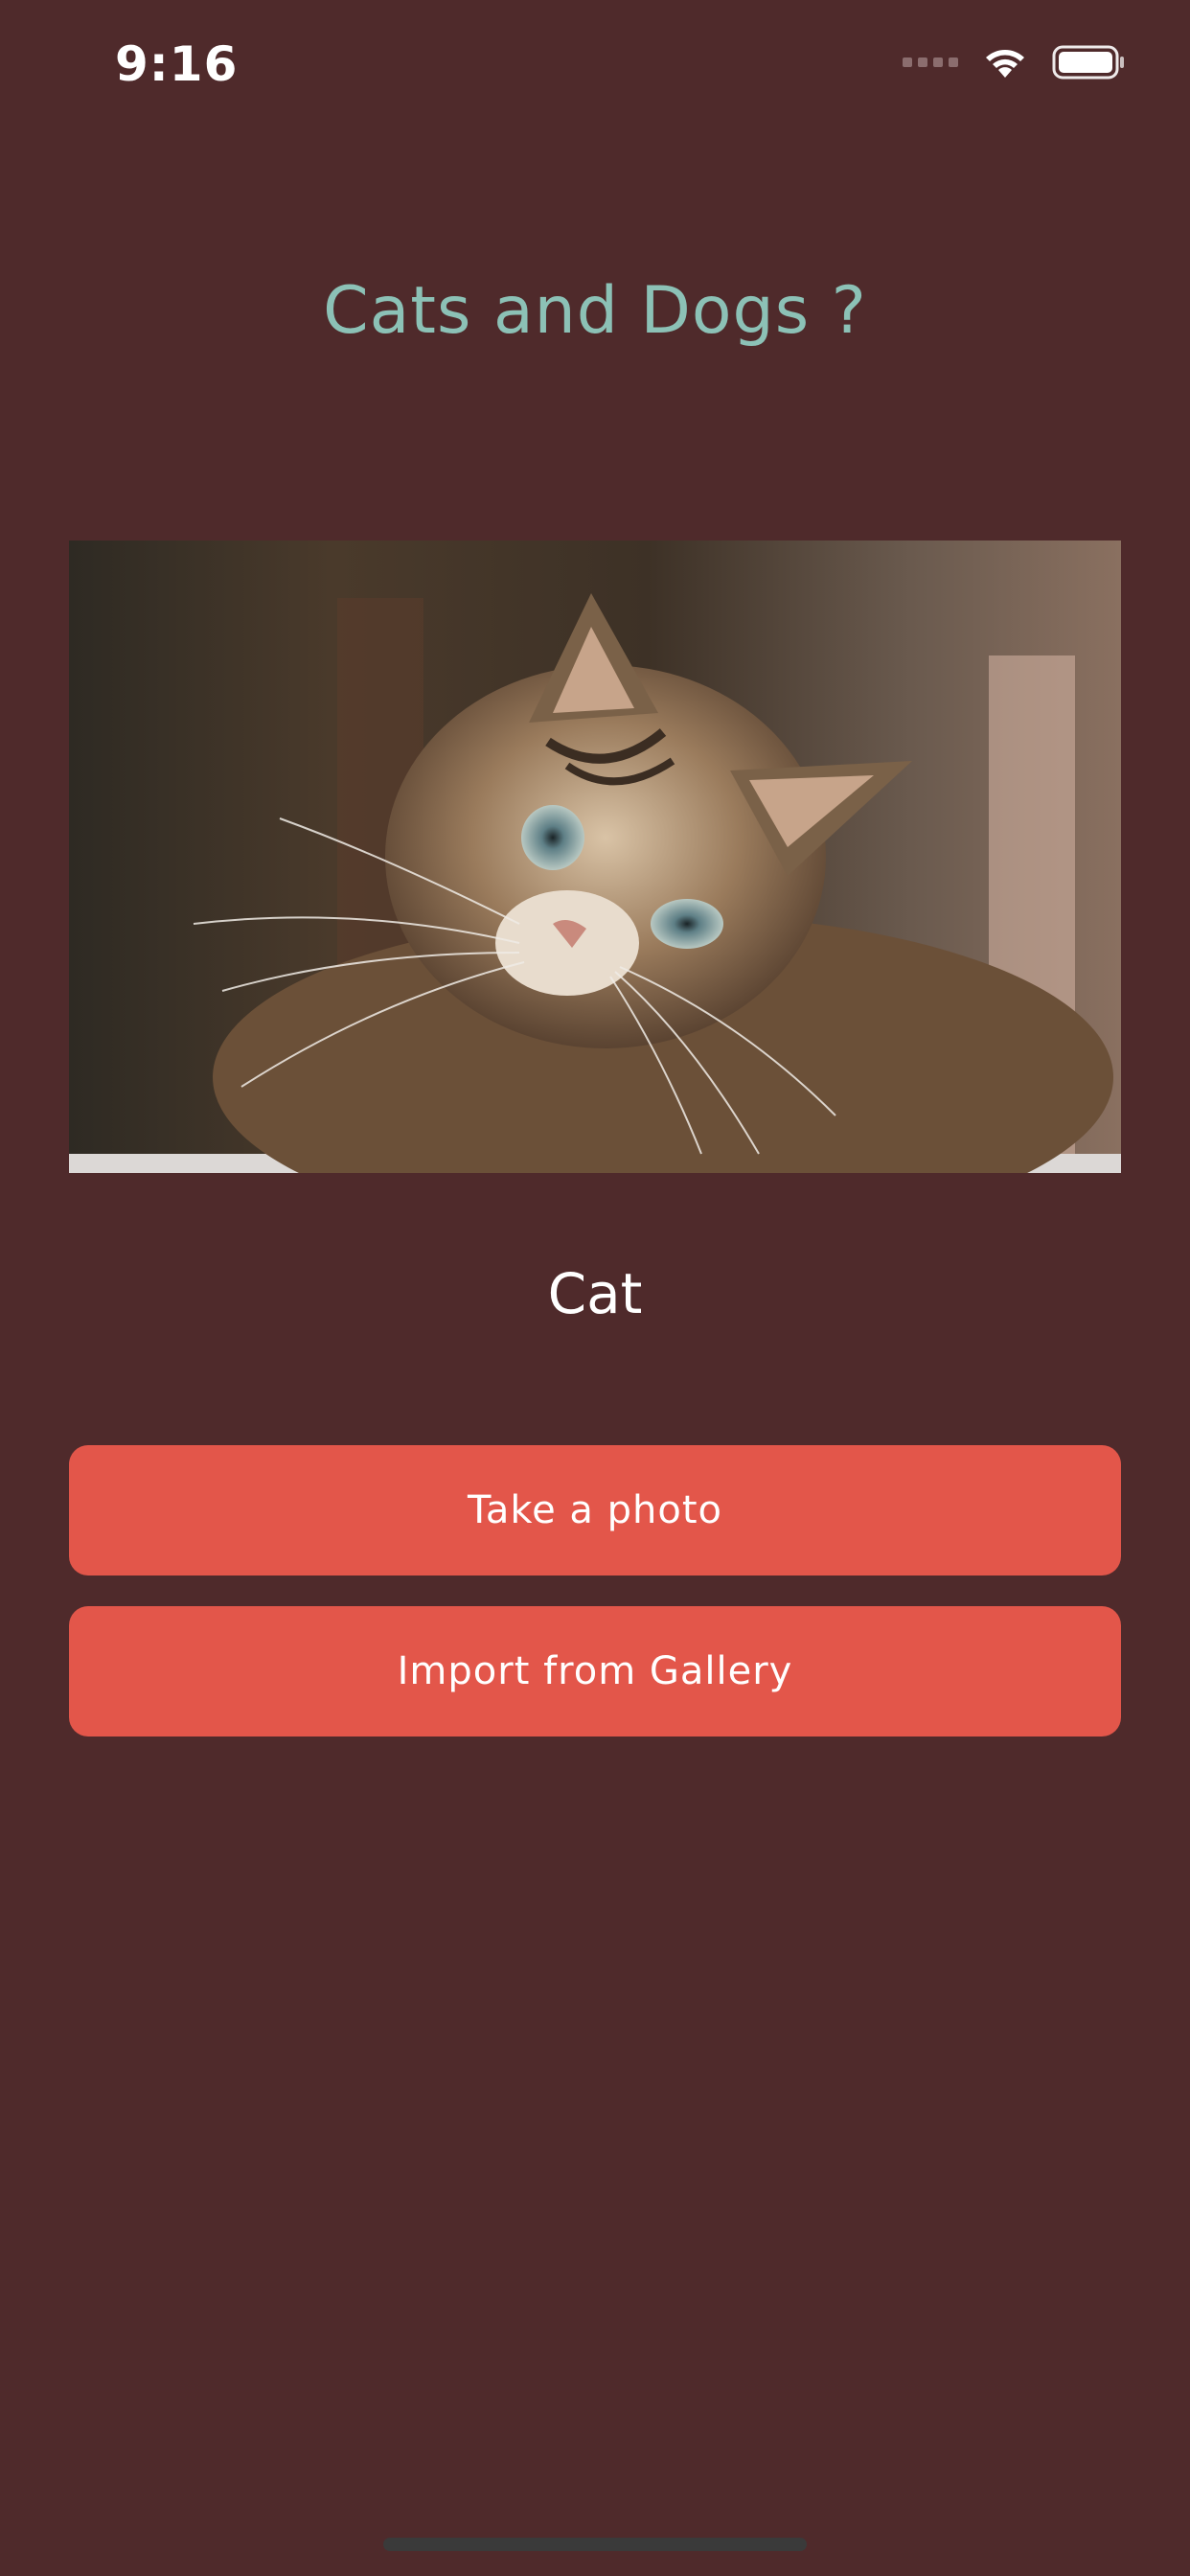 This screenshot has width=1190, height=2576. What do you see at coordinates (595, 1671) in the screenshot?
I see `import-gallery-button: Import from Gallery` at bounding box center [595, 1671].